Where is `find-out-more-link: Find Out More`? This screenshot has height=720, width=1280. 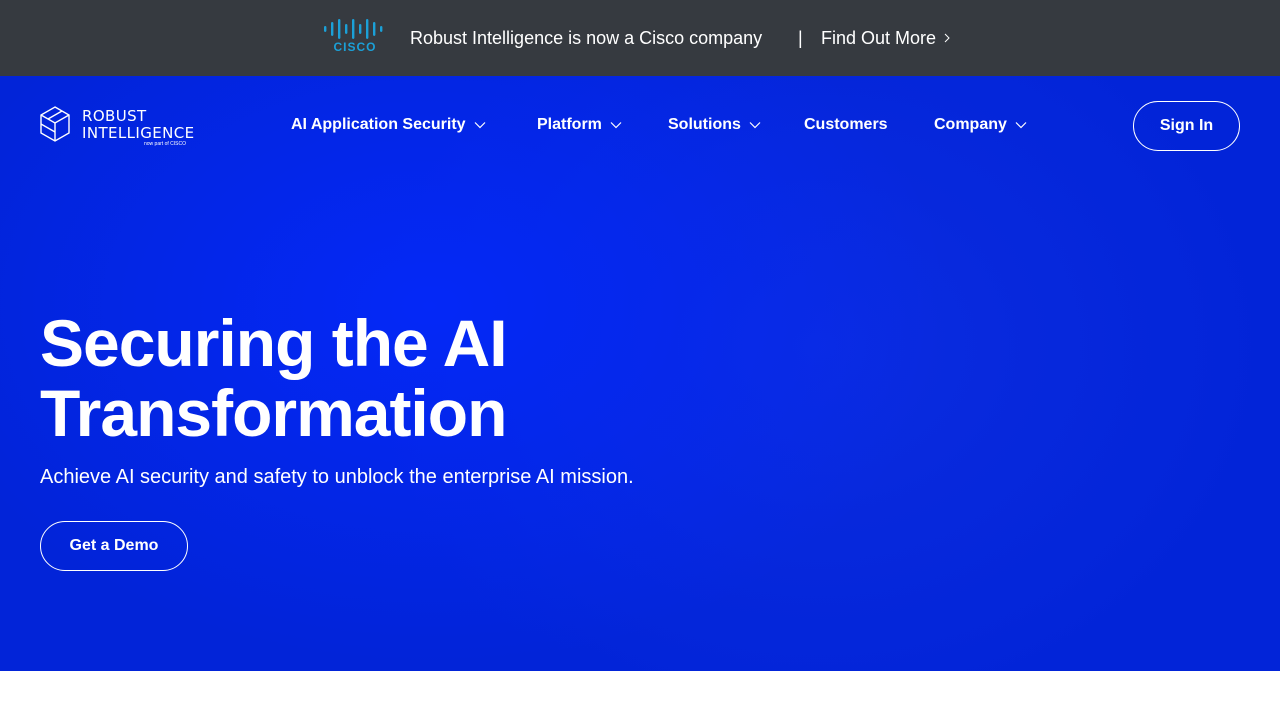
find-out-more-link: Find Out More is located at coordinates (885, 38).